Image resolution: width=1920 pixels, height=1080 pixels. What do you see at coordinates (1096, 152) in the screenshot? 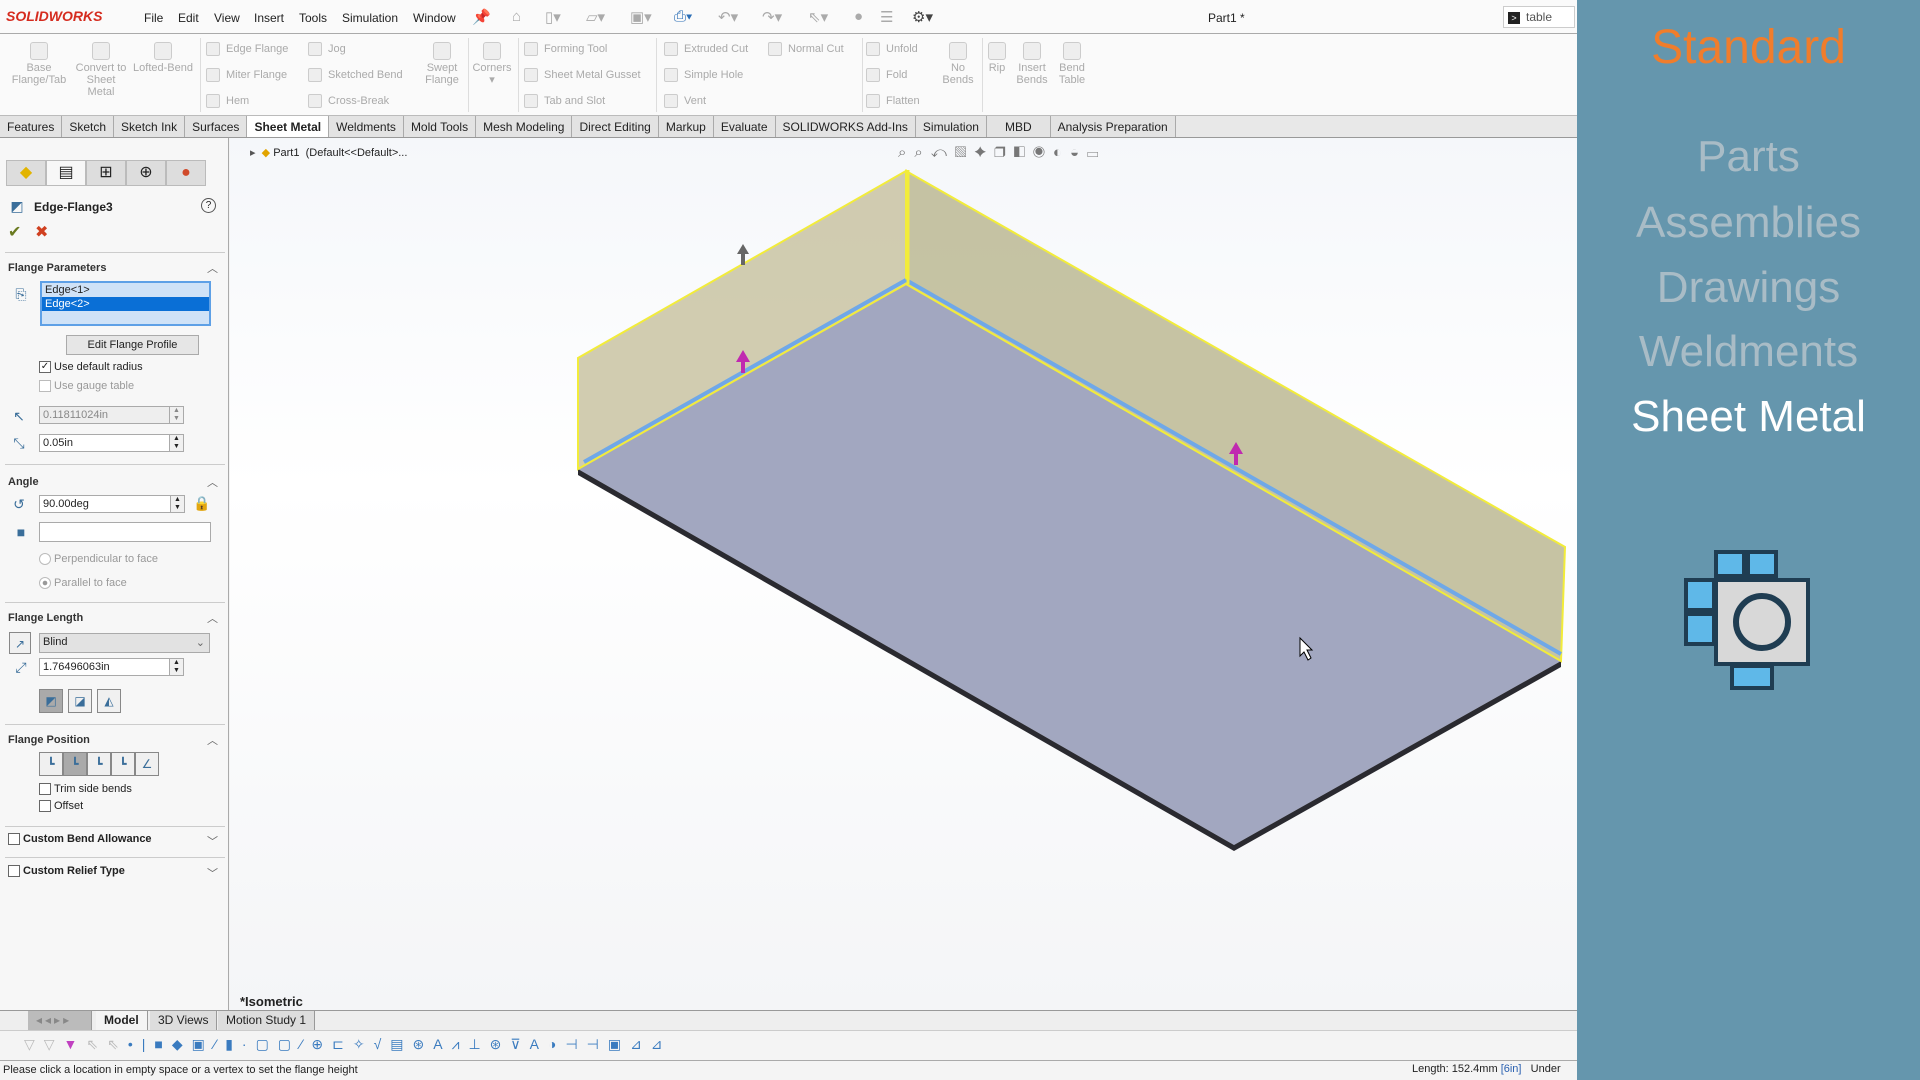
I see `view-settings-icon: ▭` at bounding box center [1096, 152].